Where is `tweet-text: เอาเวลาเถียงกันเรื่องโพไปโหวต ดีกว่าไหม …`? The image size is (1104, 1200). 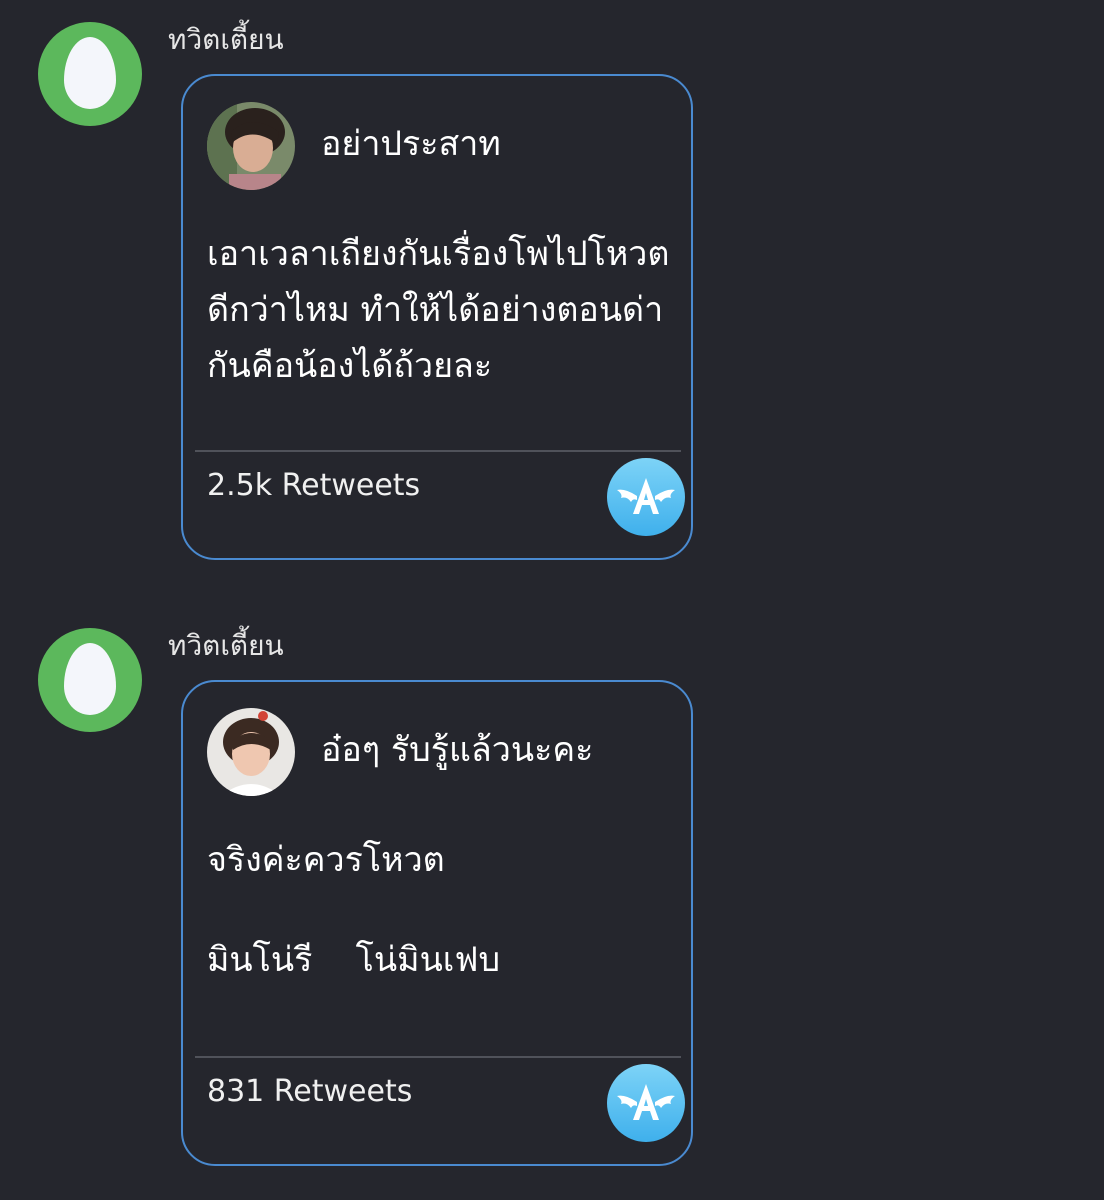 tweet-text: เอาเวลาเถียงกันเรื่องโพไปโหวต ดีกว่าไหม … is located at coordinates (442, 310).